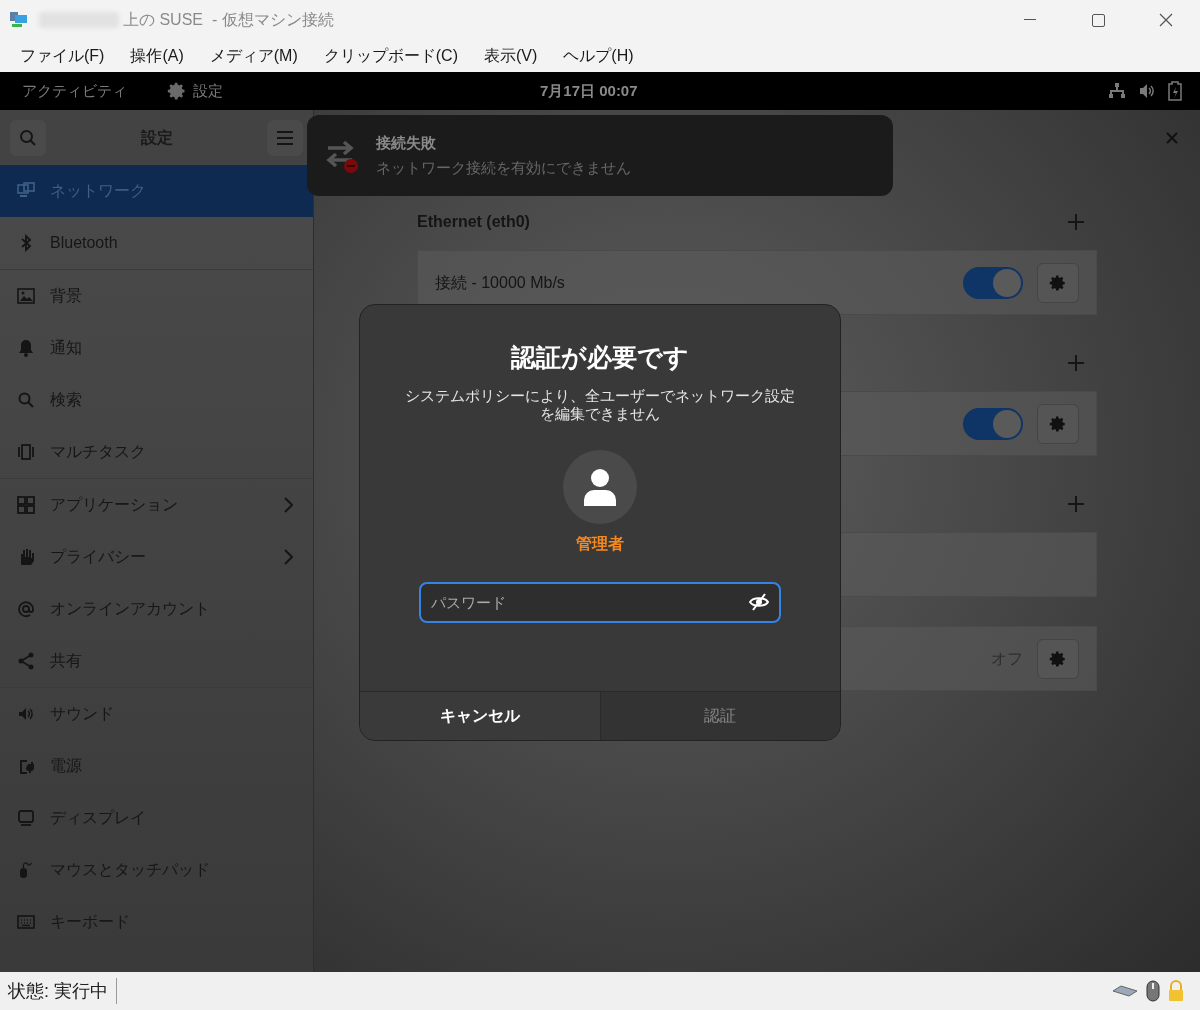 The image size is (1200, 1010). What do you see at coordinates (26, 609) in the screenshot?
I see `at-sign-icon` at bounding box center [26, 609].